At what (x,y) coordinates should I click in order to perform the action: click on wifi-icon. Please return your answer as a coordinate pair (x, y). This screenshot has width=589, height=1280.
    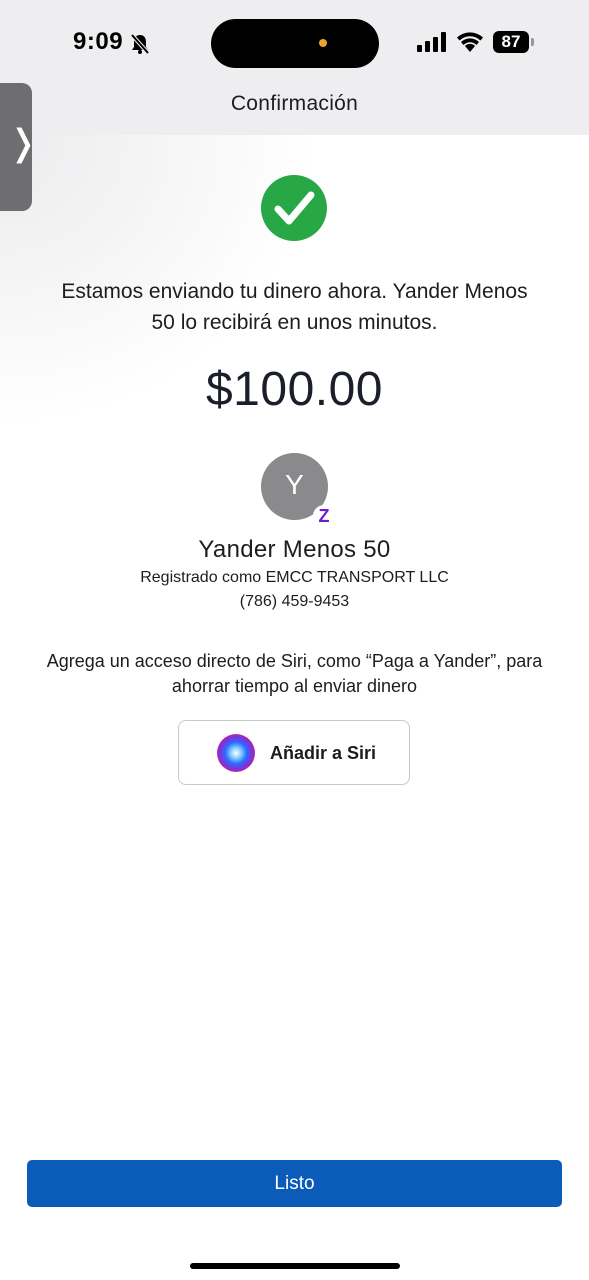
    Looking at the image, I should click on (470, 42).